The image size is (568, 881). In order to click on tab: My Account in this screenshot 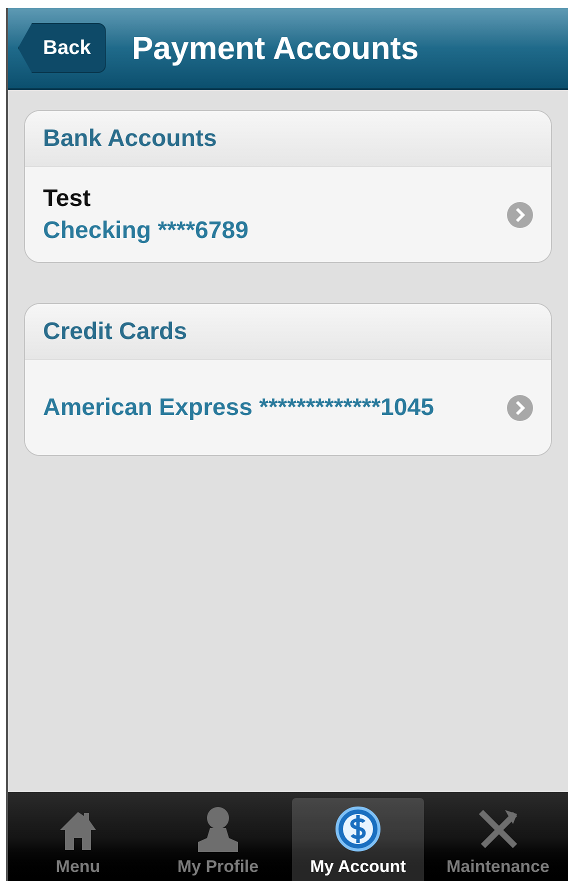, I will do `click(358, 839)`.